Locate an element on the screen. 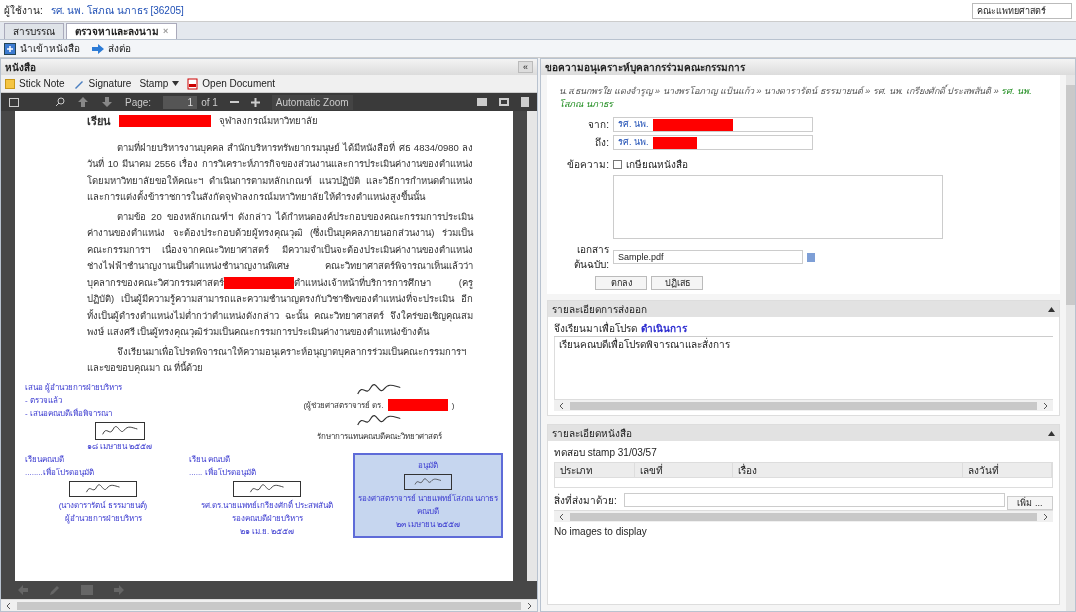 This screenshot has height=612, width=1076. note-line: เสนอ ผู้อำนวยการฝ่ายบริหาร is located at coordinates (74, 387).